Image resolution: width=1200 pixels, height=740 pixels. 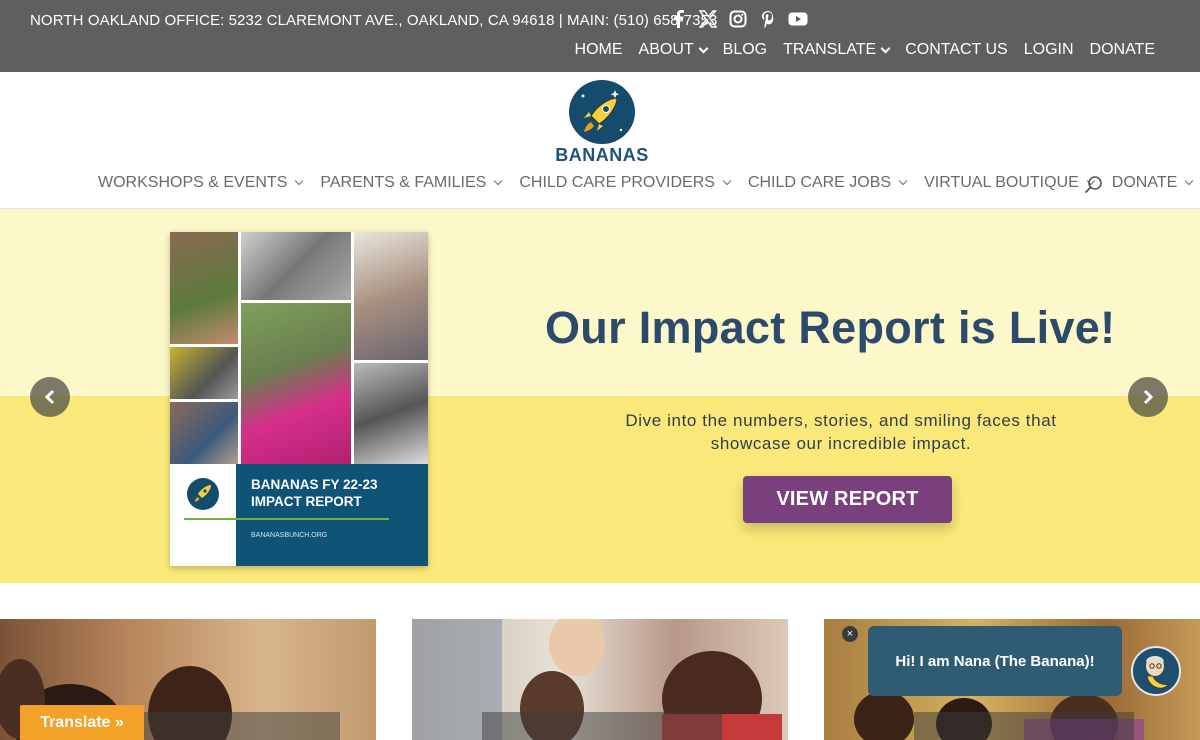 I want to click on instagram-icon, so click(x=738, y=19).